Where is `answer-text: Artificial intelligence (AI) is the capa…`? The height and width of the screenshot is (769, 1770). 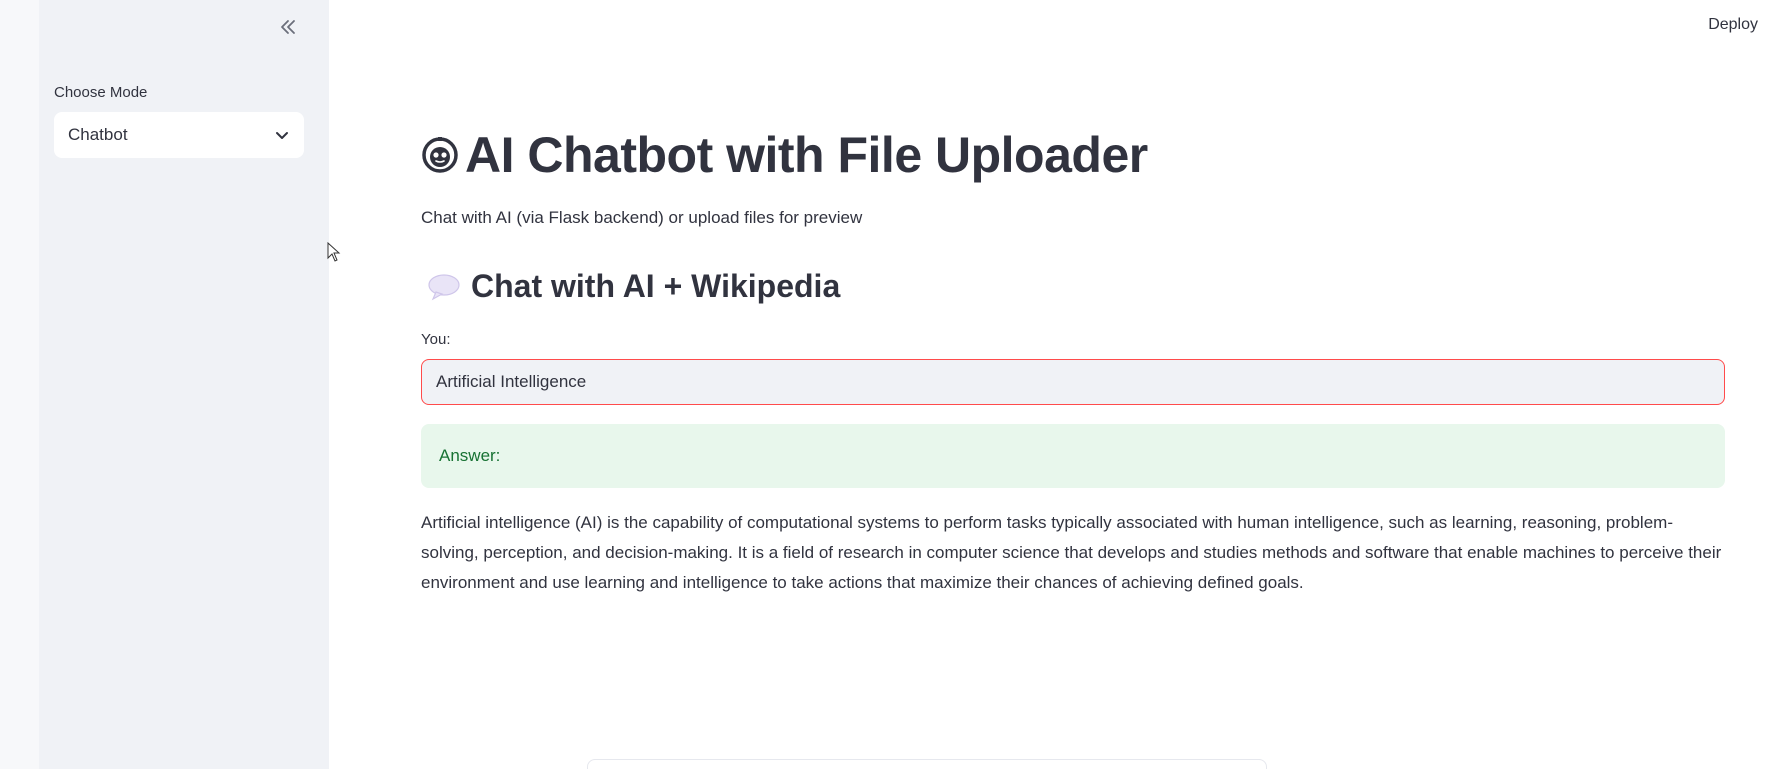 answer-text: Artificial intelligence (AI) is the capa… is located at coordinates (1071, 552).